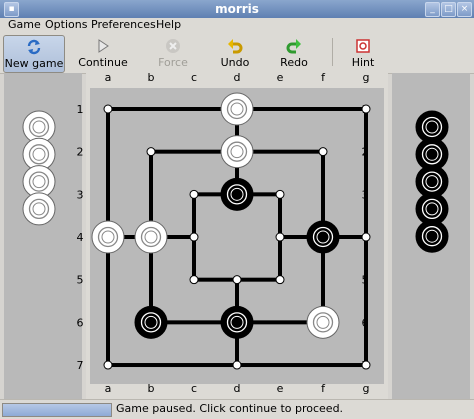 This screenshot has width=474, height=419. Describe the element at coordinates (151, 152) in the screenshot. I see `board-point-b2` at that location.